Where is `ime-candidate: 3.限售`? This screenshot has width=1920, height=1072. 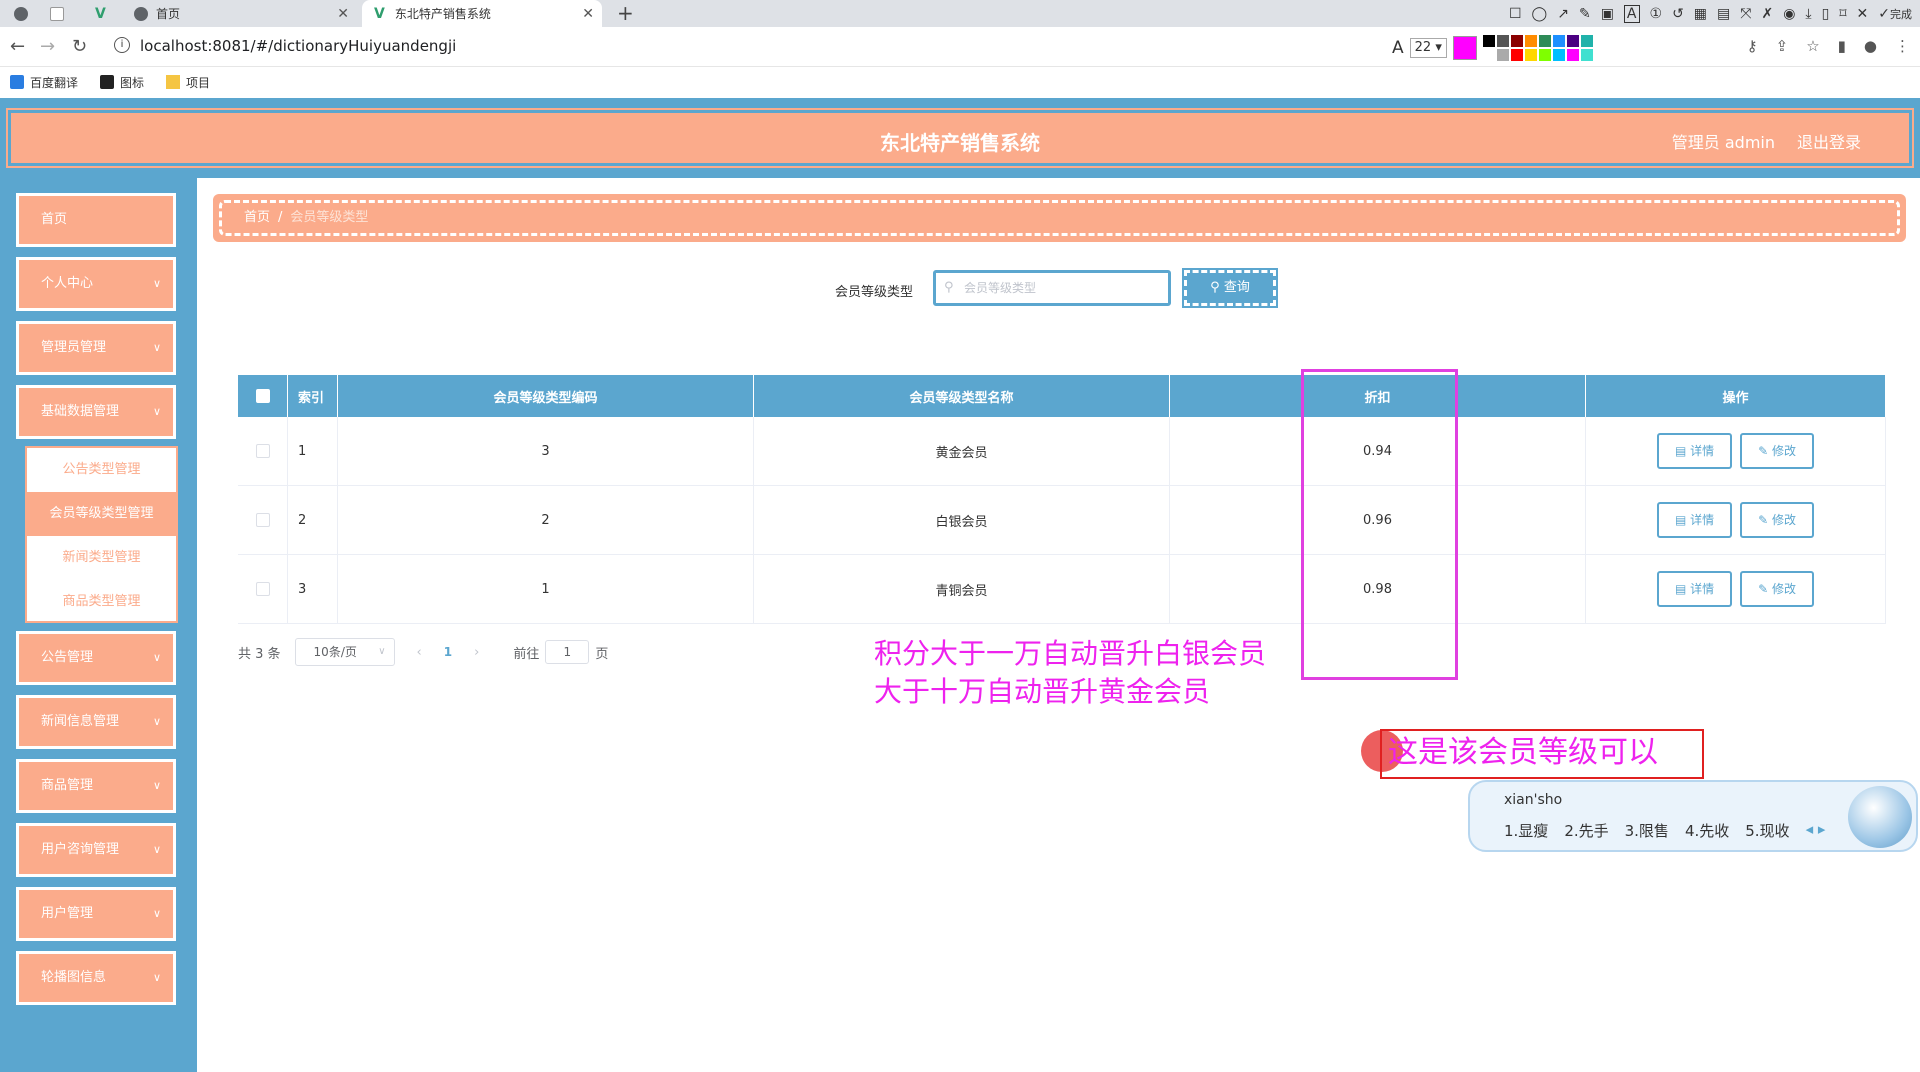 ime-candidate: 3.限售 is located at coordinates (1647, 830).